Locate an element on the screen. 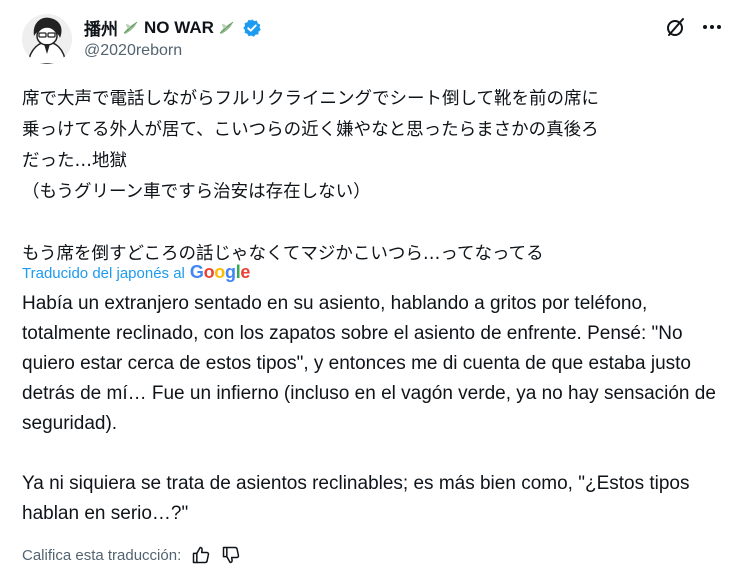 The width and height of the screenshot is (742, 575). rate-translation: Califica esta traducción: is located at coordinates (131, 555).